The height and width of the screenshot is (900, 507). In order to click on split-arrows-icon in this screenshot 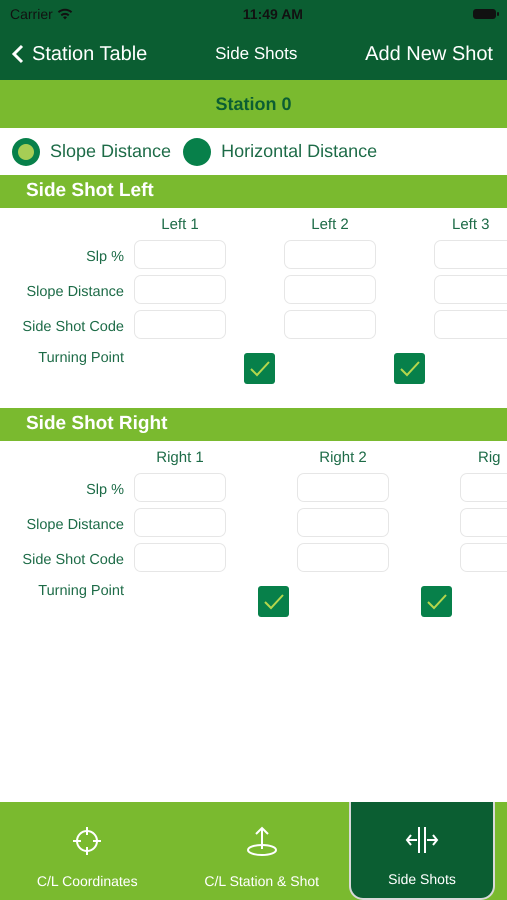, I will do `click(422, 840)`.